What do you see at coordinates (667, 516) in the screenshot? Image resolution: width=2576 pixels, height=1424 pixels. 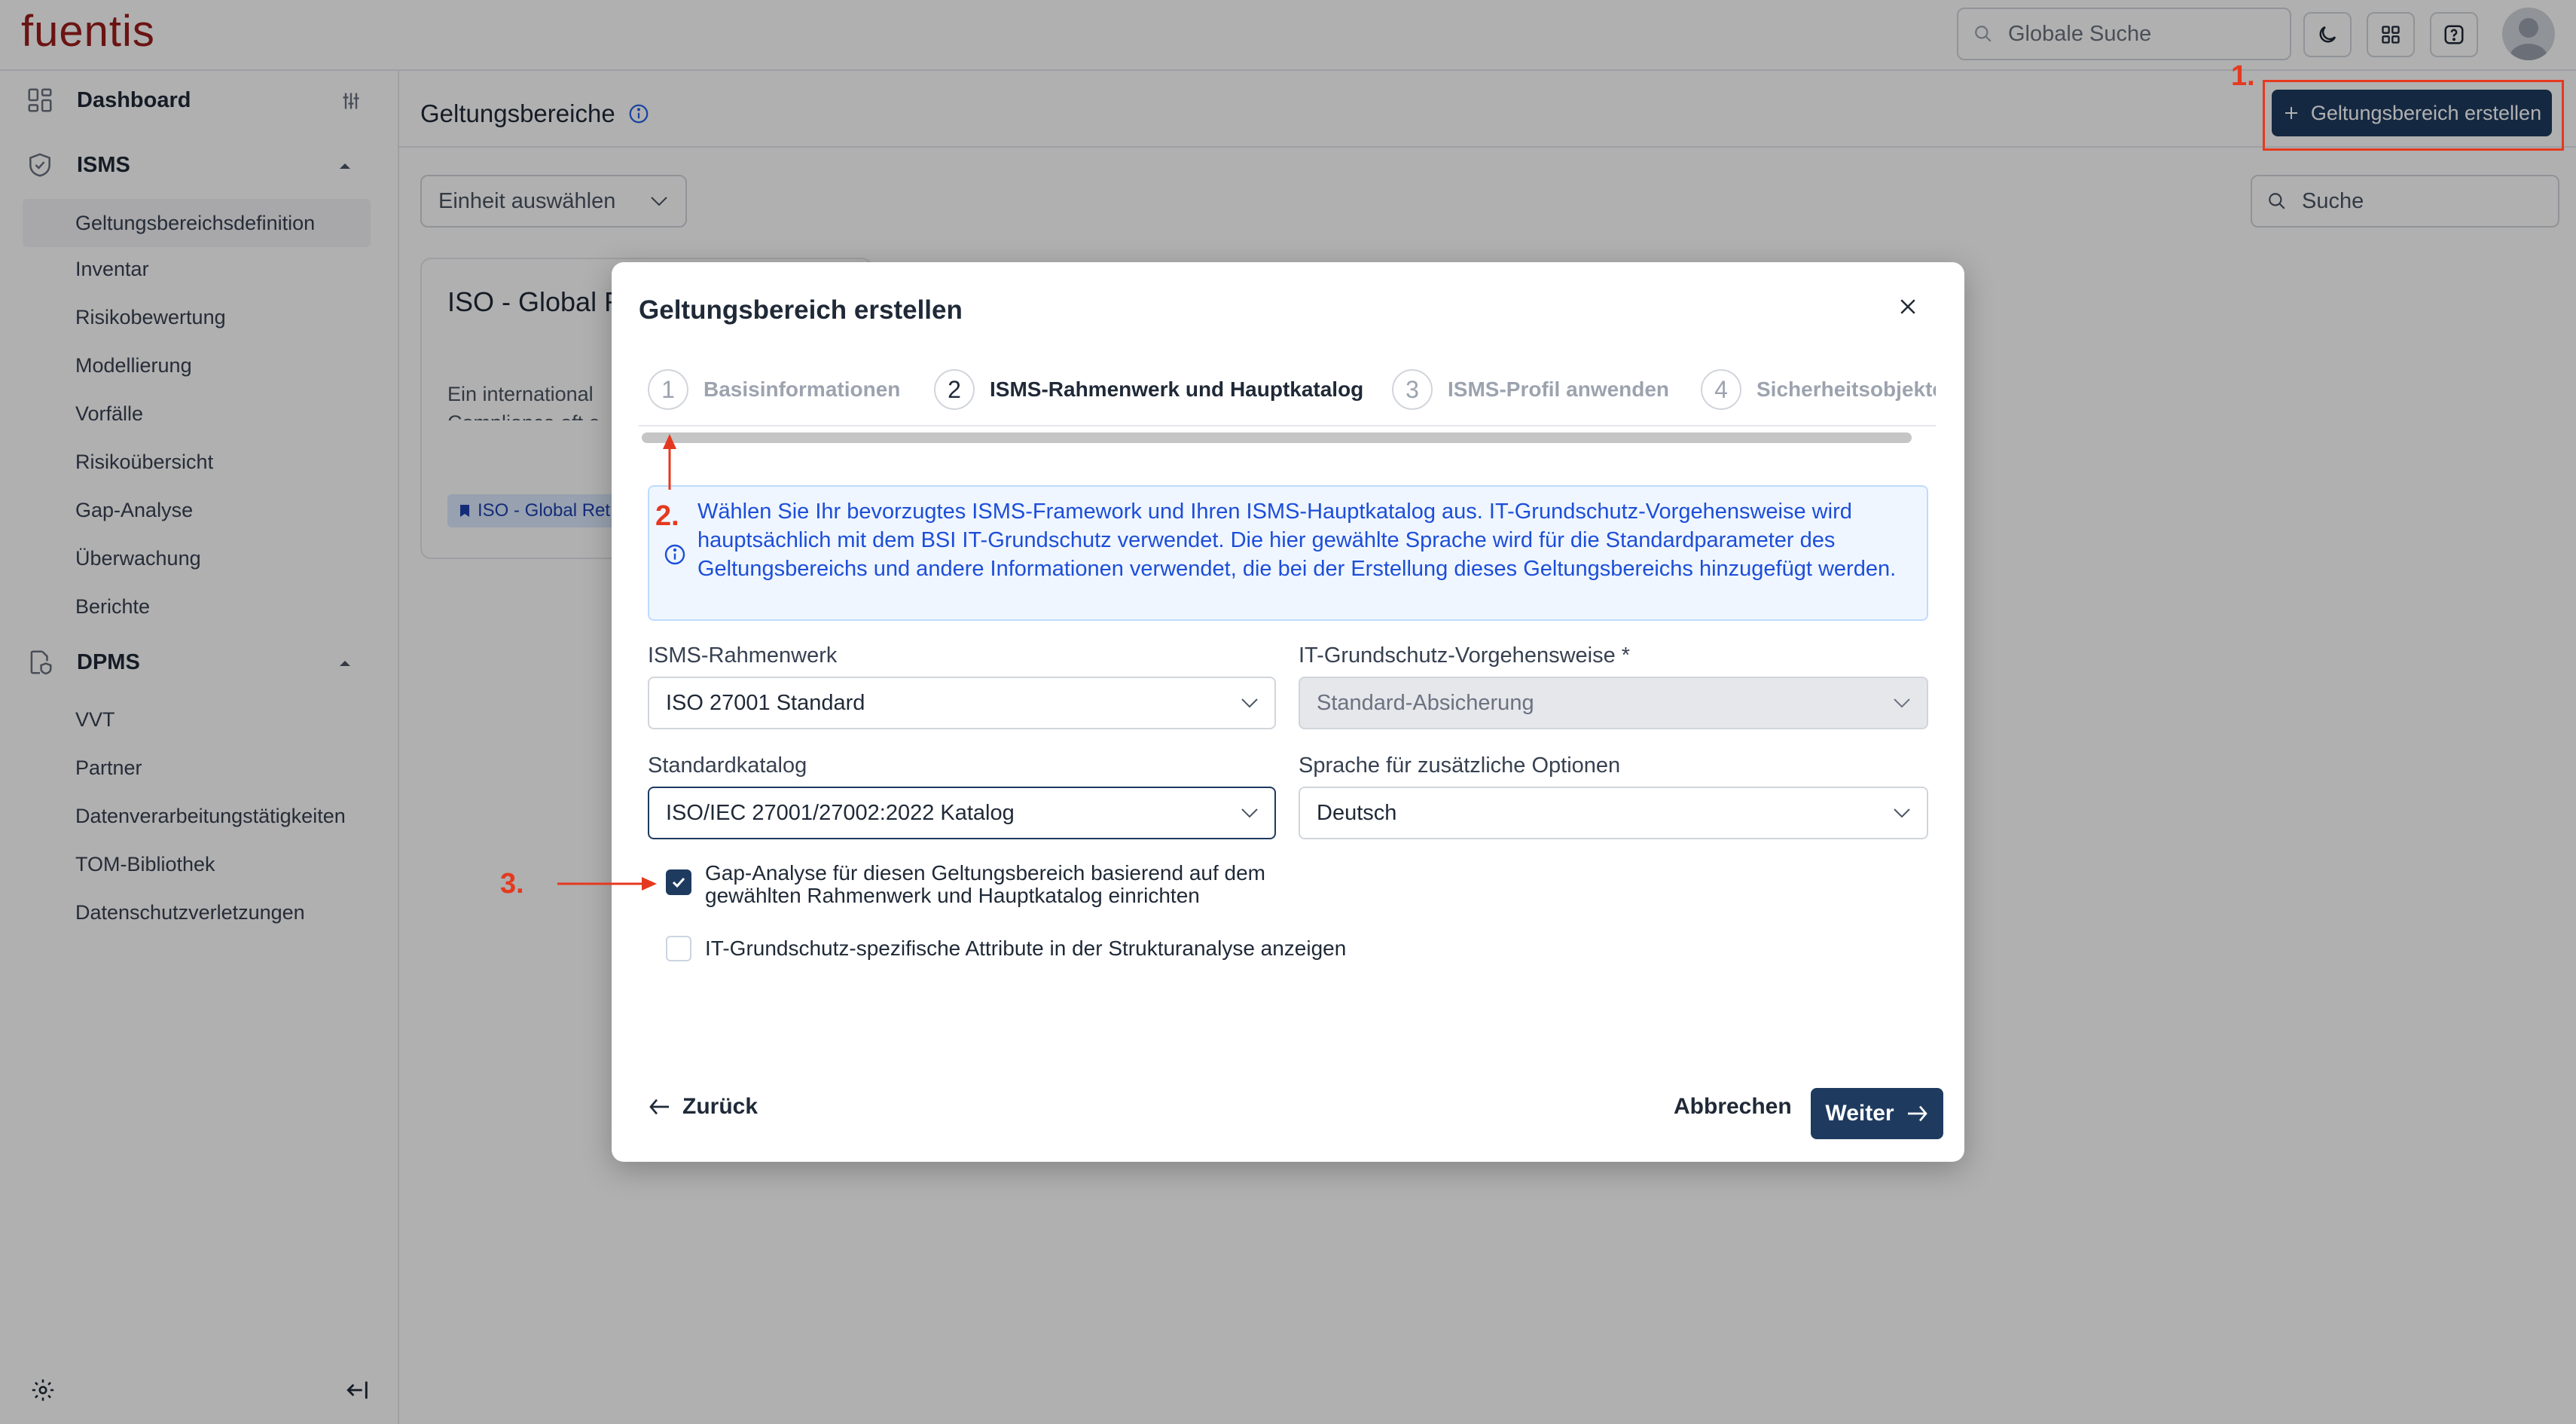 I see `annotation-label-2: 2.` at bounding box center [667, 516].